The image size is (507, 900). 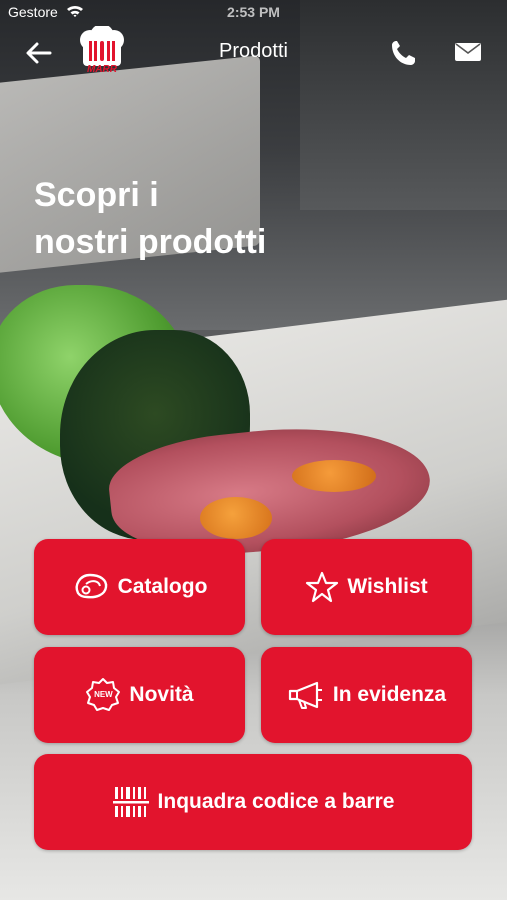 I want to click on new-badge-icon: NEW, so click(x=103, y=695).